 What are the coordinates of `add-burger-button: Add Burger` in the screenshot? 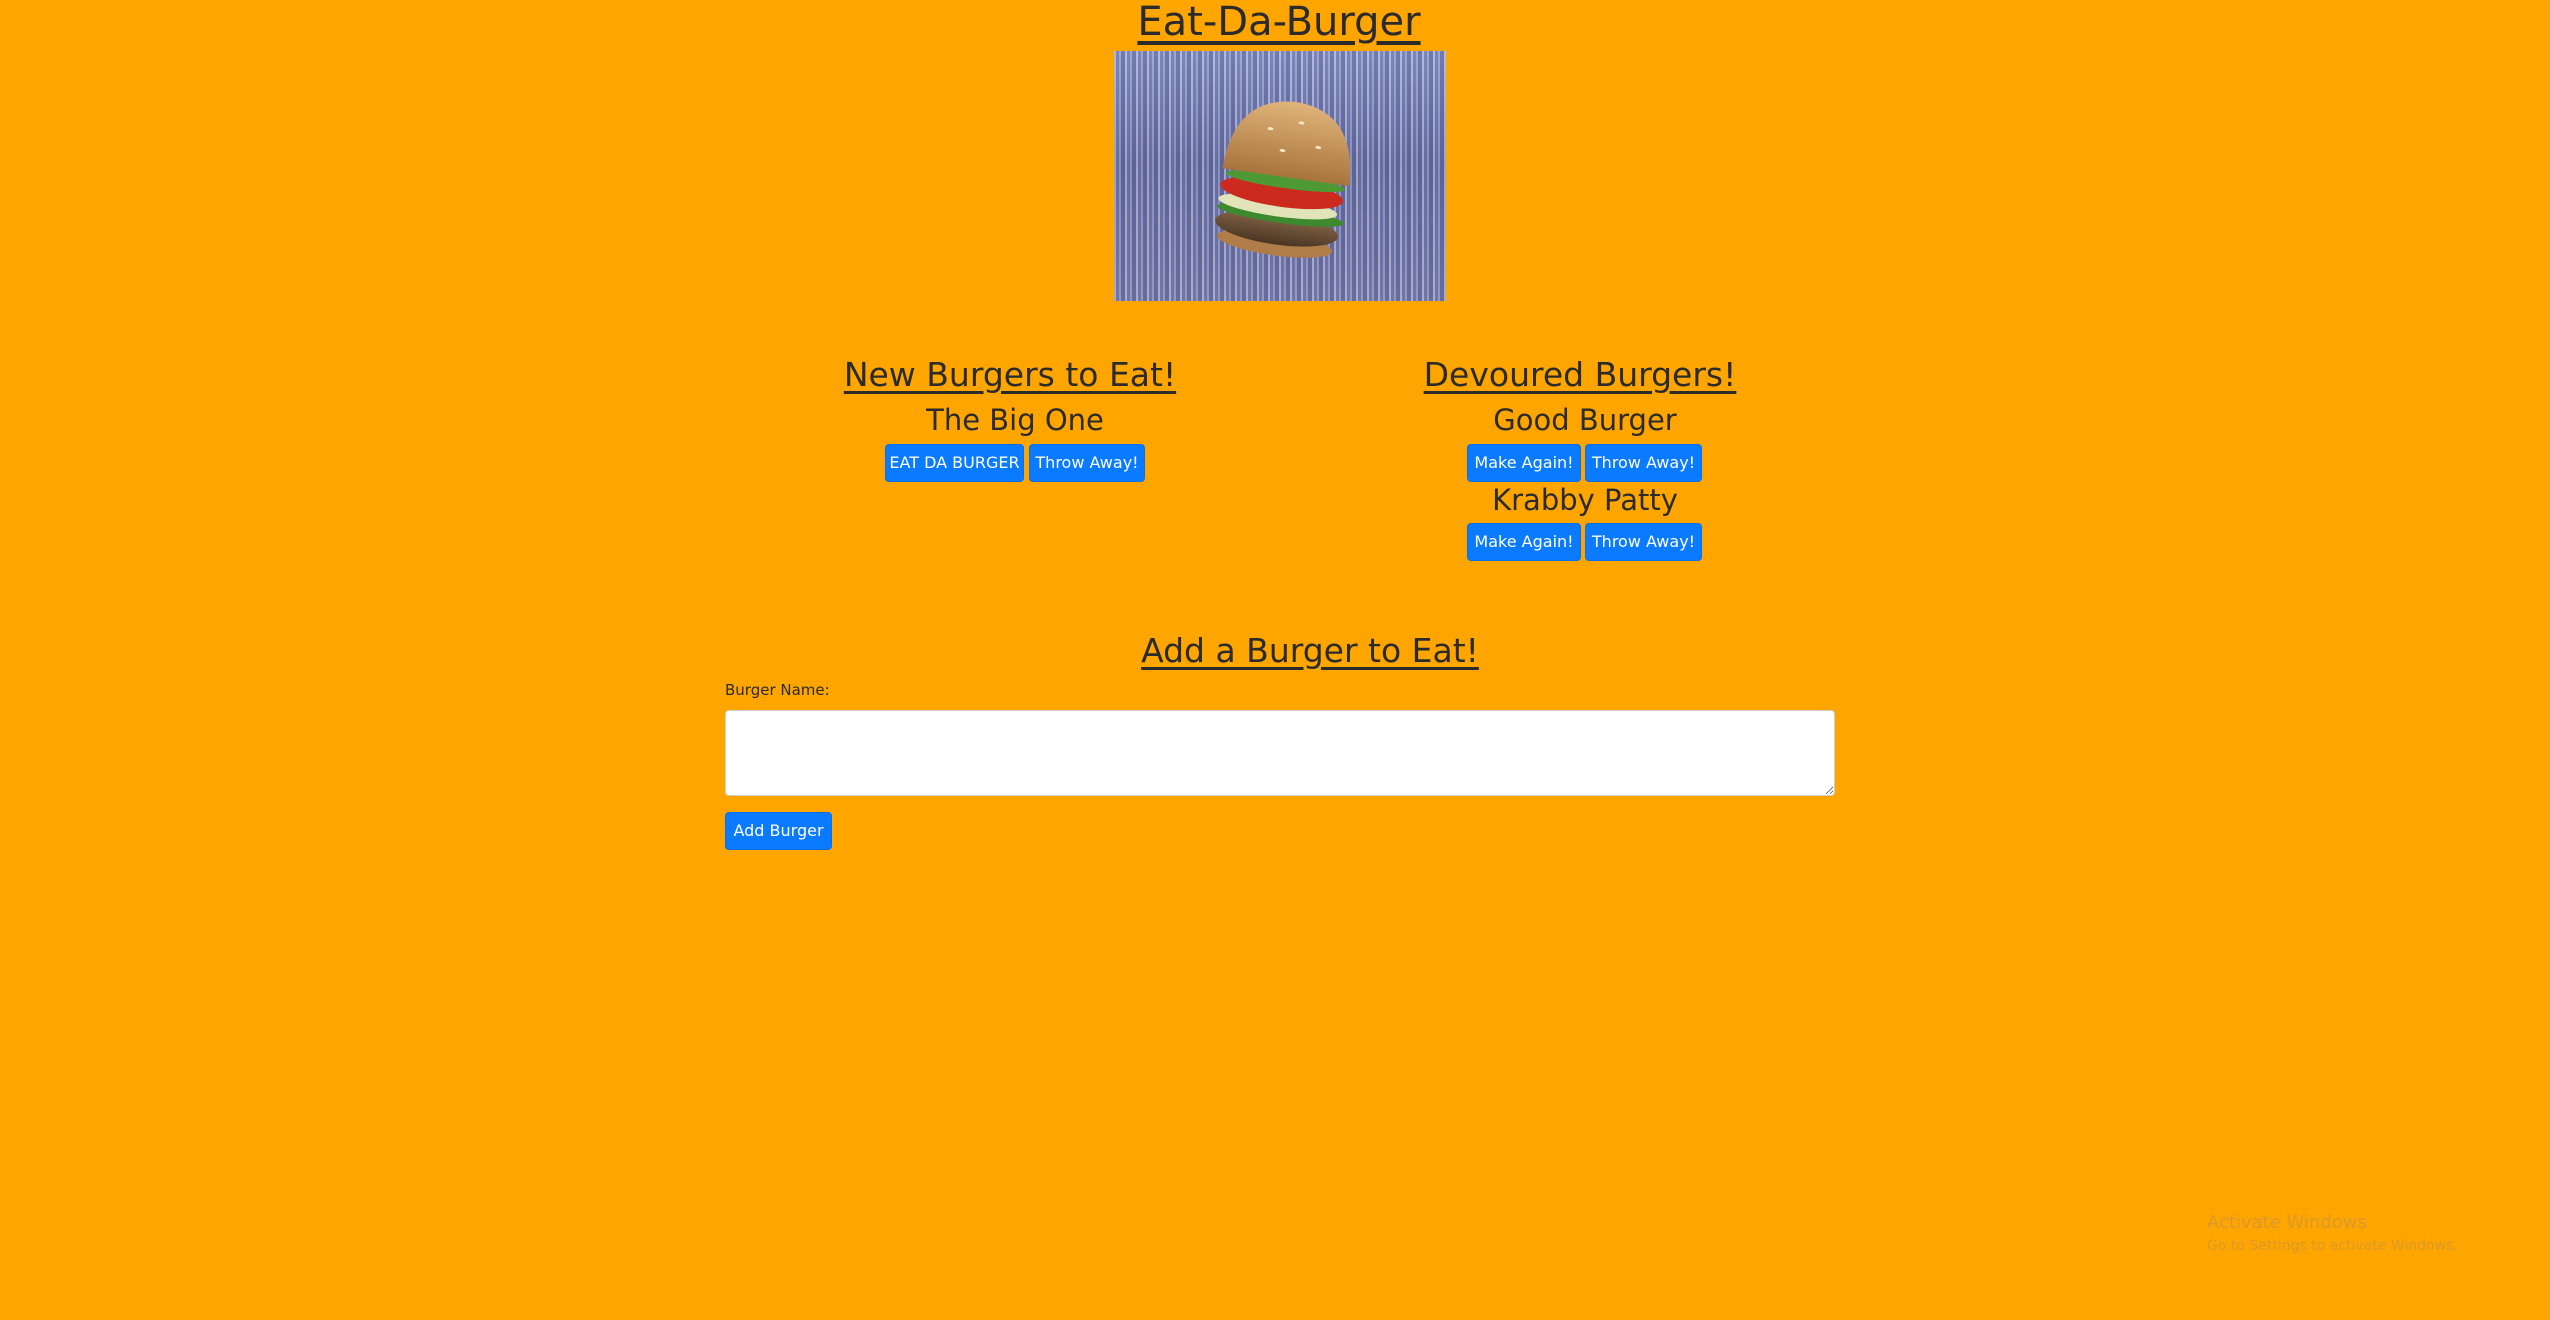 It's located at (778, 831).